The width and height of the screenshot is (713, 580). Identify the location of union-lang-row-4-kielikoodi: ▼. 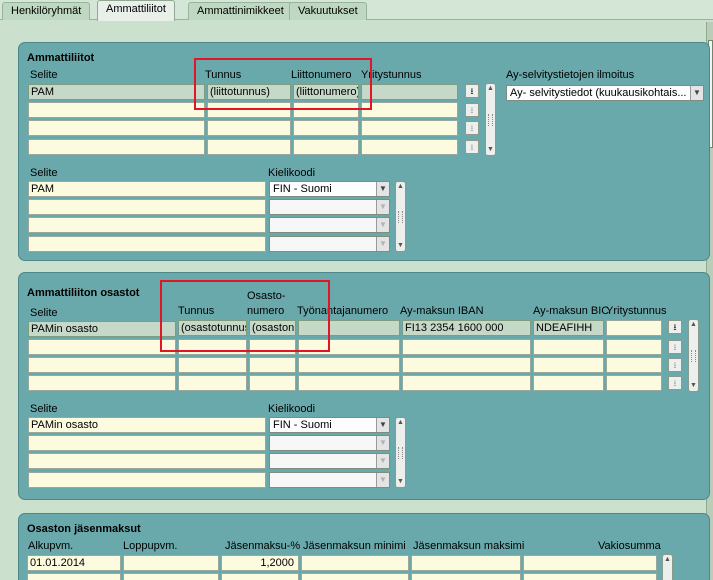
(329, 244).